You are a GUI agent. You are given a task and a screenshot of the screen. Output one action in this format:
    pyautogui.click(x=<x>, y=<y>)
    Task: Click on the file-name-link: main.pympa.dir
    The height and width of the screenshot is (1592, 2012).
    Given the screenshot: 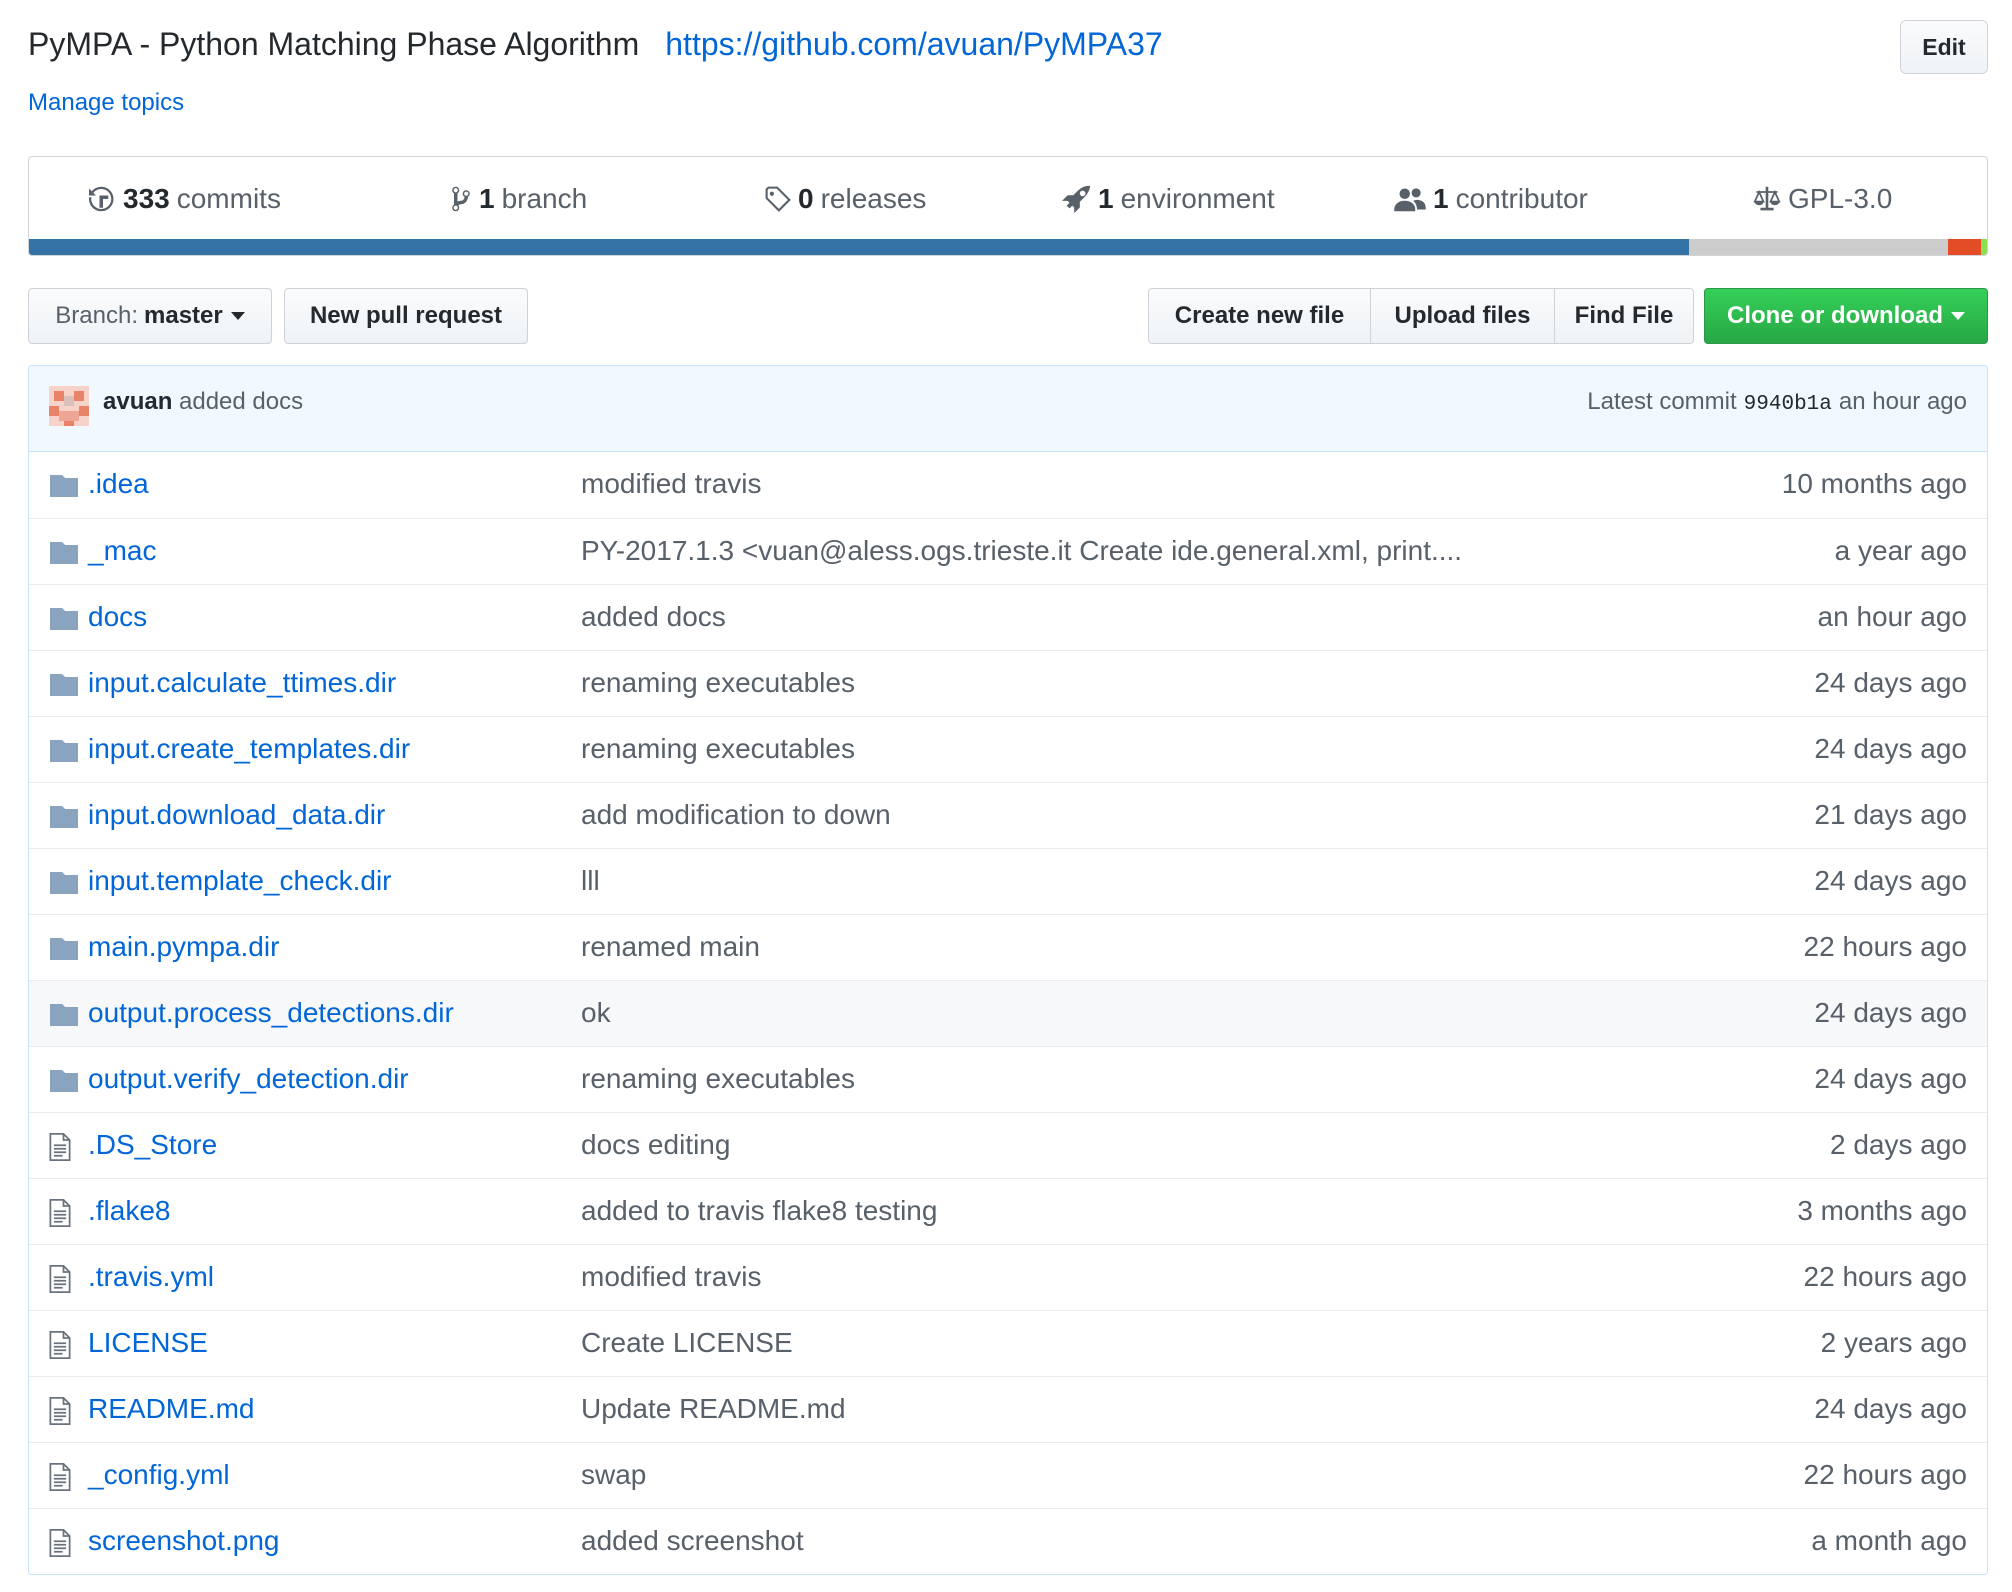 What is the action you would take?
    pyautogui.click(x=183, y=947)
    